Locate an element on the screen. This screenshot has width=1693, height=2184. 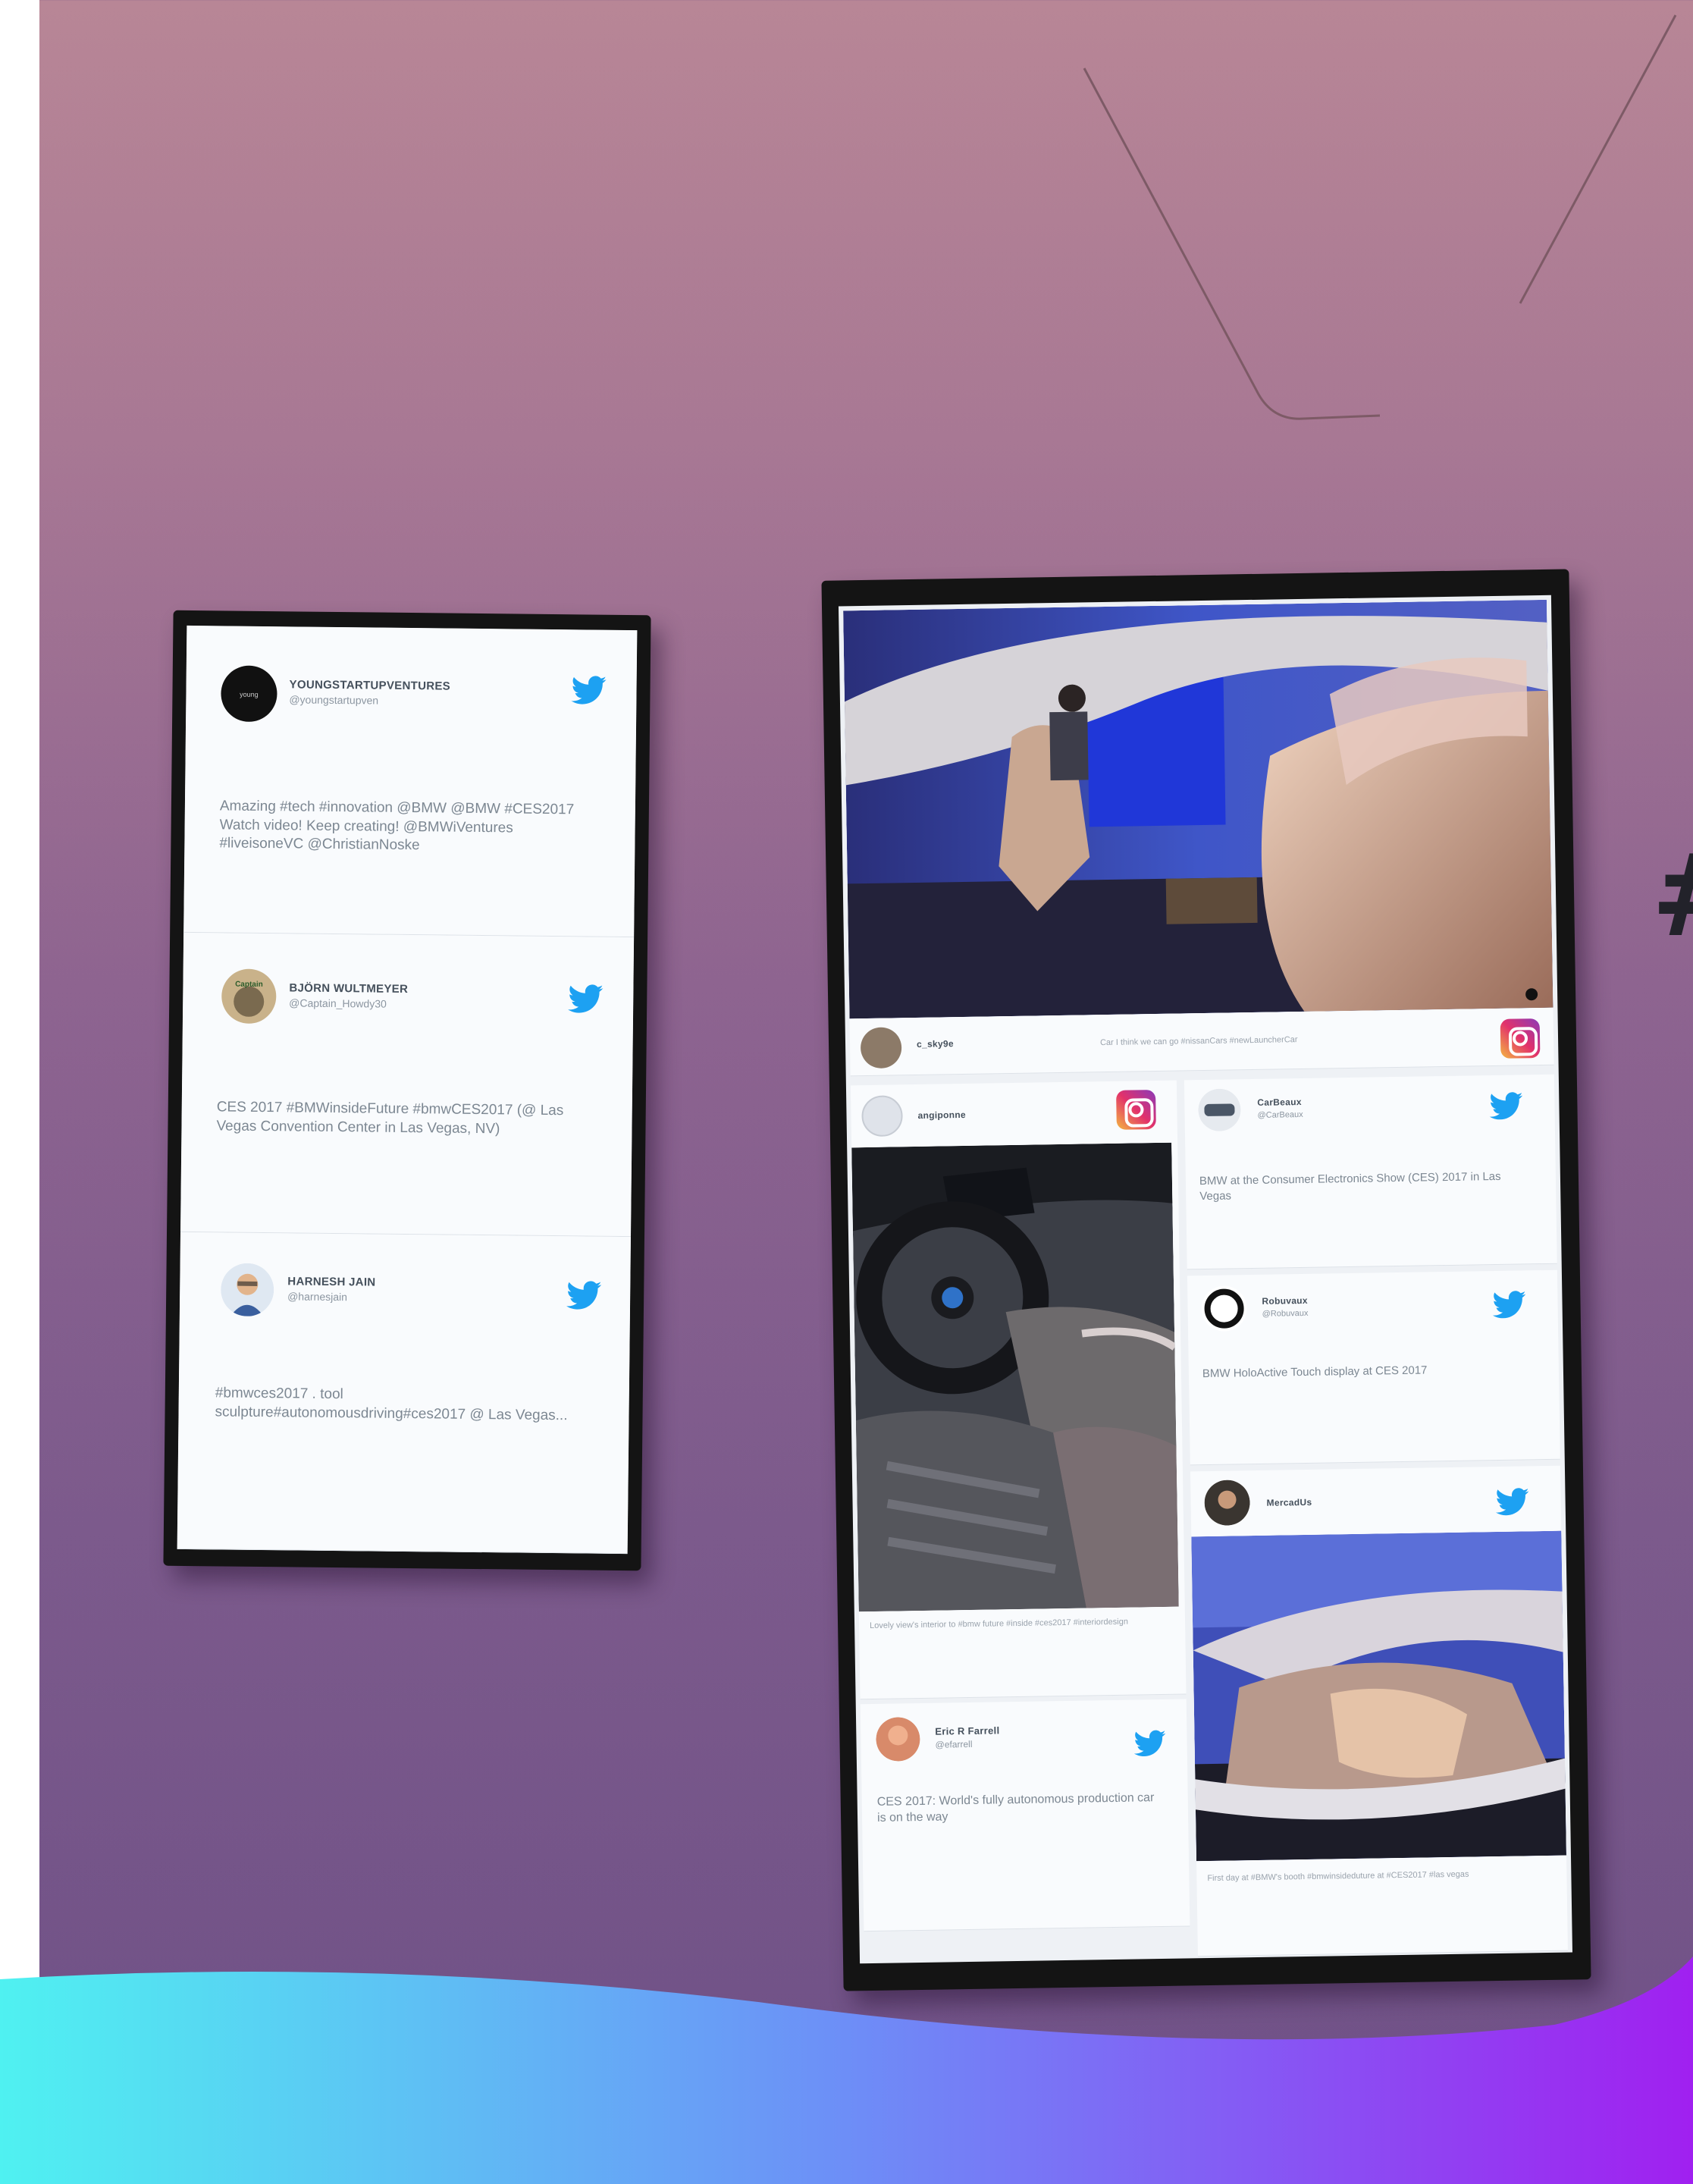
tweet-text: BMW HoloActive Touch display at CES 2017 is located at coordinates (1315, 1372).